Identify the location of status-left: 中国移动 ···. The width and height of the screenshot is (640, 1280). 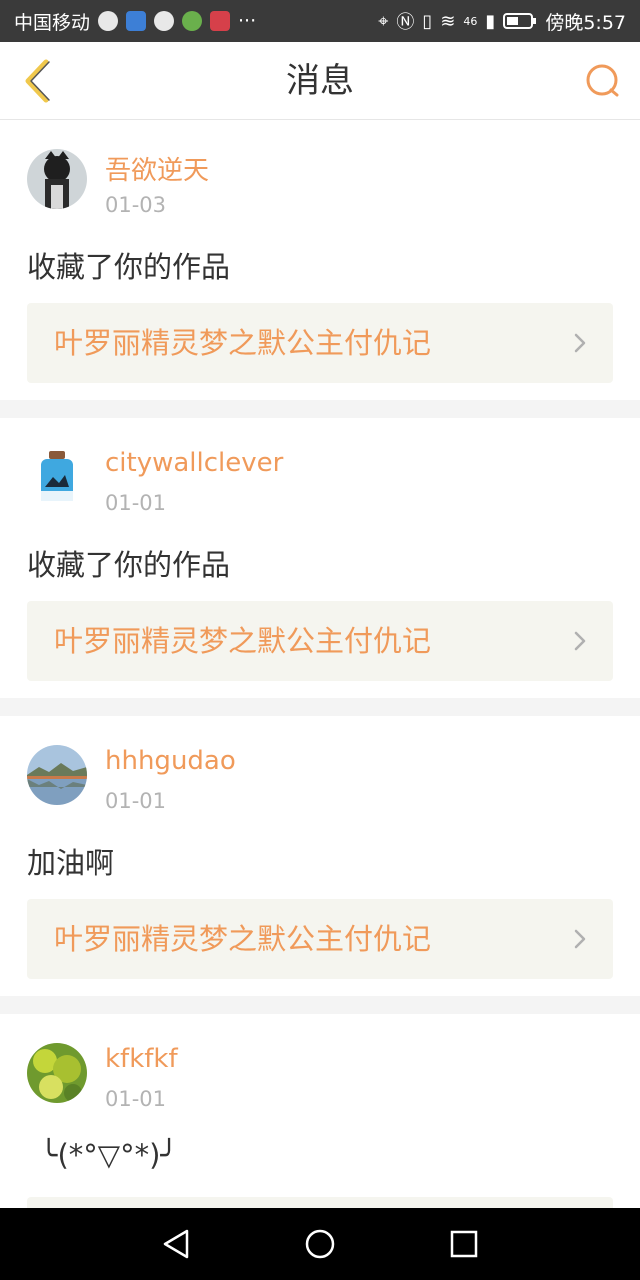
(135, 21).